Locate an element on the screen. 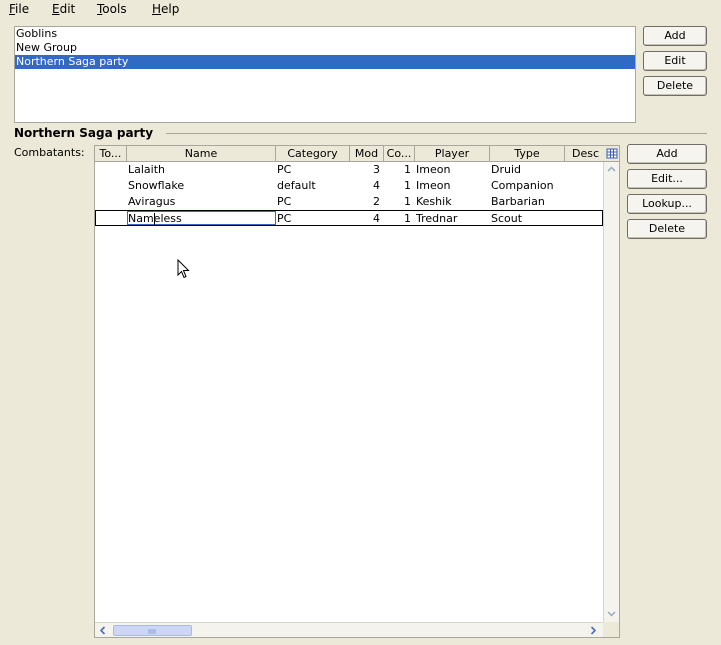  chevron-left-icon is located at coordinates (102, 630).